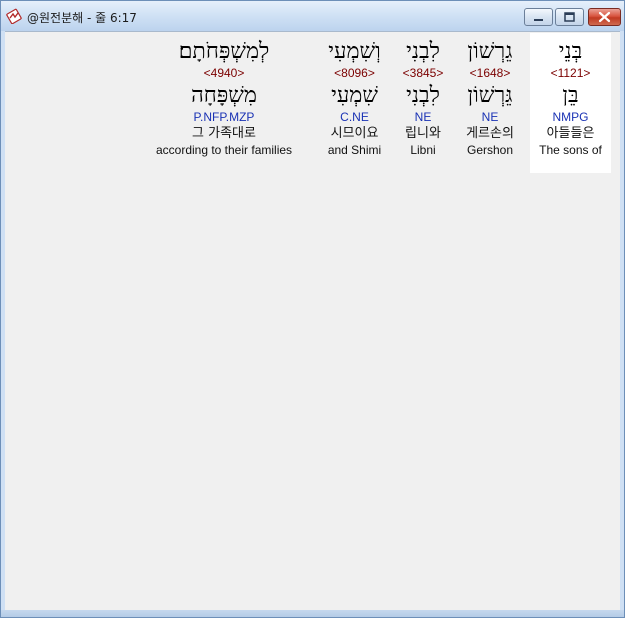  Describe the element at coordinates (490, 133) in the screenshot. I see `korean-gloss: 게르손의` at that location.